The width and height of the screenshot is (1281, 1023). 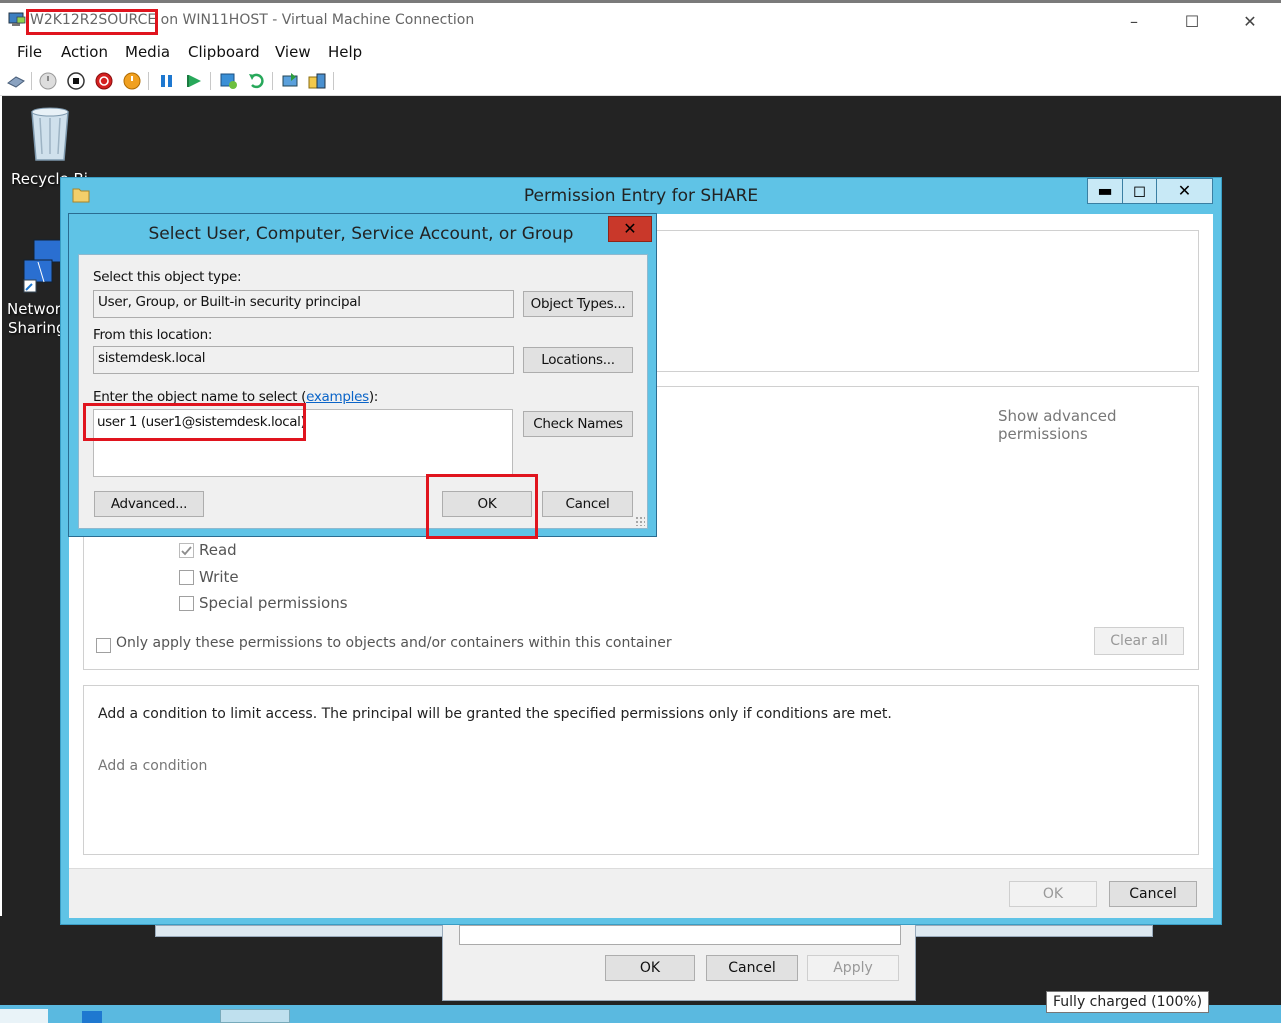 I want to click on check-names-button: Check Names, so click(x=578, y=424).